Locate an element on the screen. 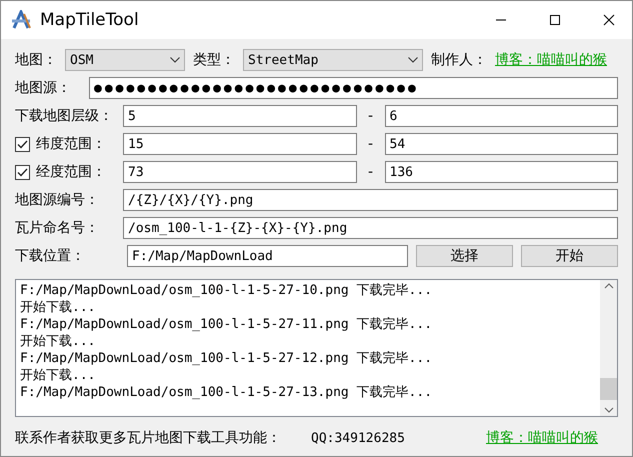 This screenshot has width=633, height=457. path-field: F:/Map/MapDownLoad is located at coordinates (267, 256).